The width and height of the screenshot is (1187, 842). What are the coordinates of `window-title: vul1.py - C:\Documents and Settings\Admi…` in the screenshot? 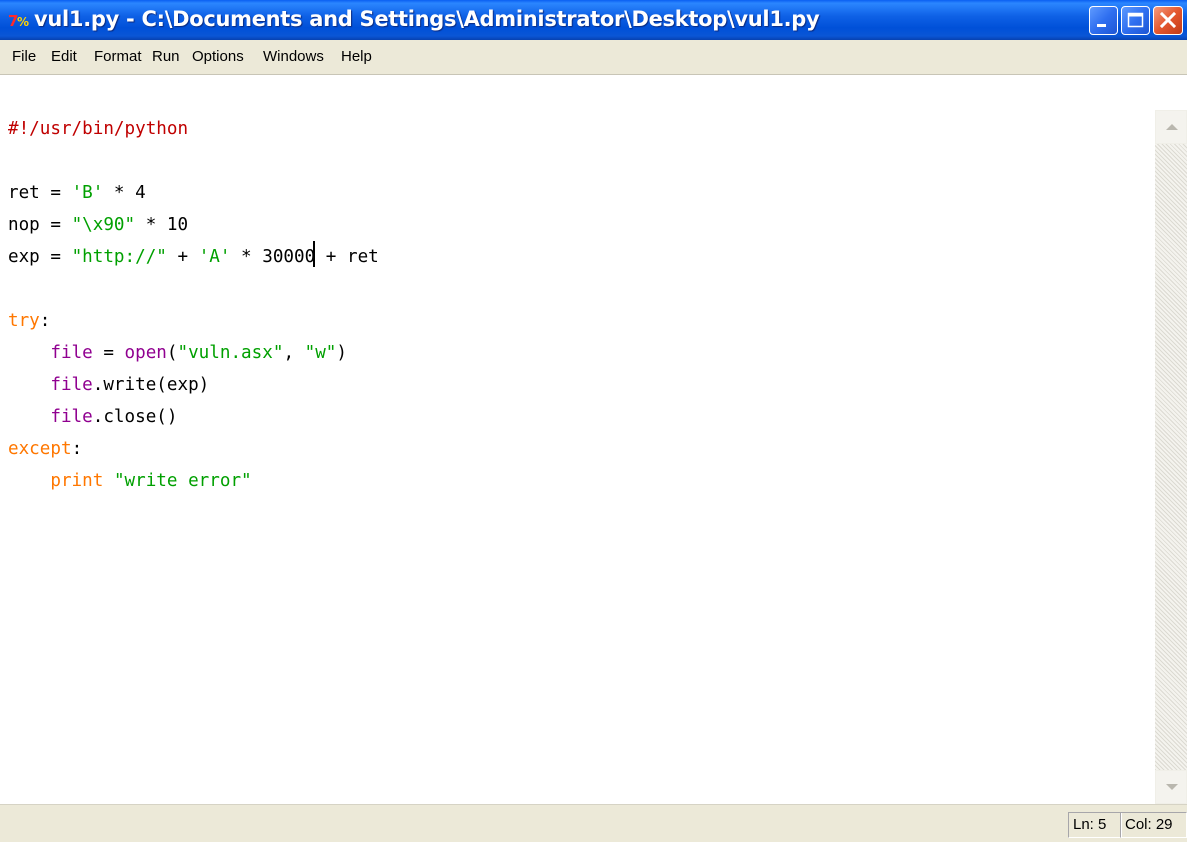 It's located at (427, 19).